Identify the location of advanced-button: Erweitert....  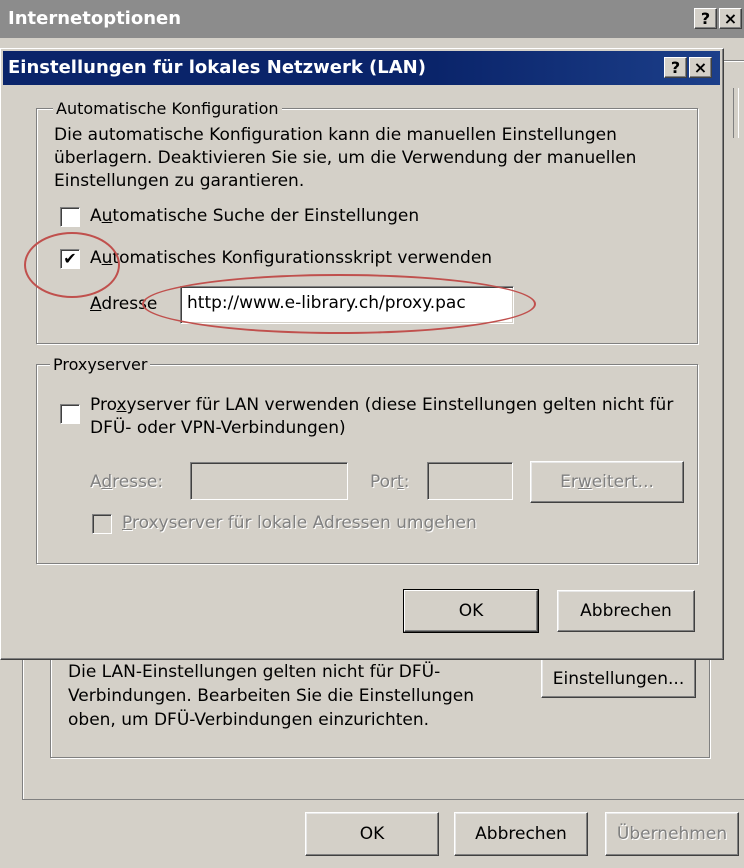
(607, 482).